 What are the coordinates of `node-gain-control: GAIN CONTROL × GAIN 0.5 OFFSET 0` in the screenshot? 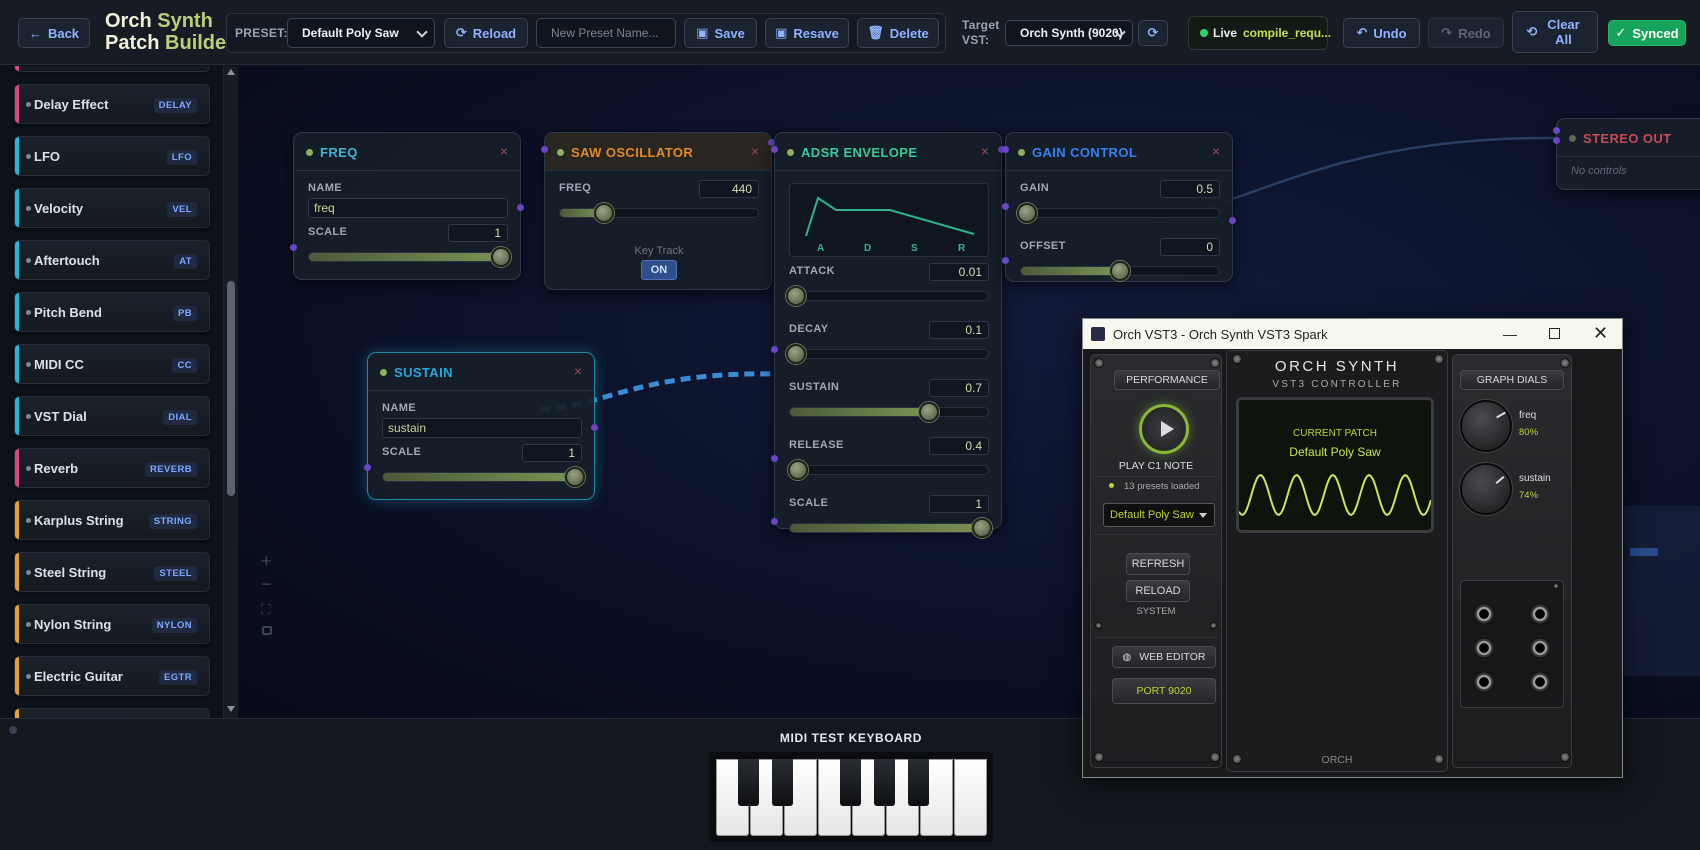 It's located at (1119, 207).